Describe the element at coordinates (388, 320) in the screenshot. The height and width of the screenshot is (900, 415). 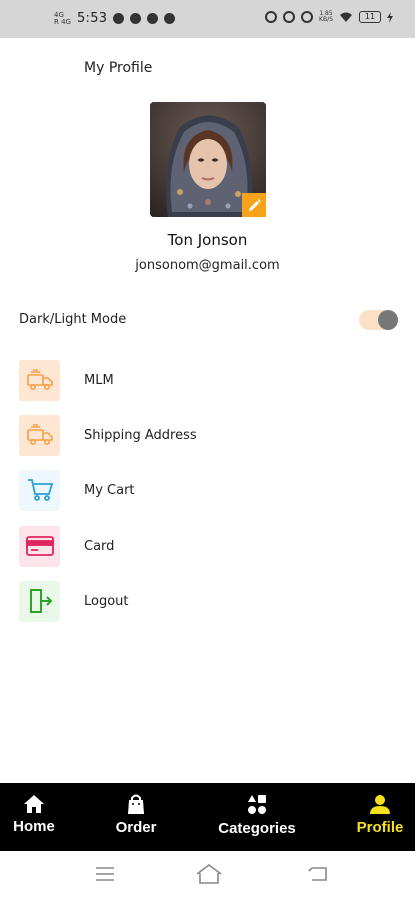
I see `toggle-knob` at that location.